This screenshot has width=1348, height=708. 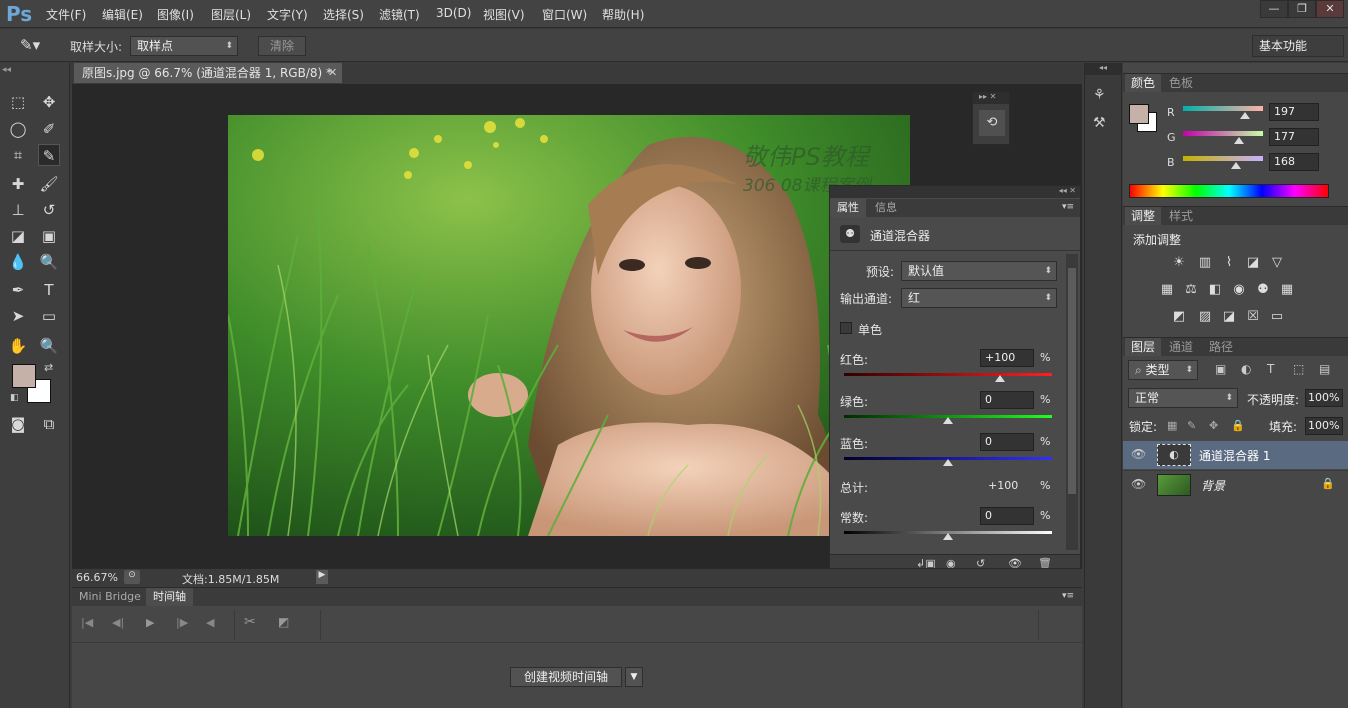 What do you see at coordinates (1238, 425) in the screenshot?
I see `lock-all-icon: 🔒` at bounding box center [1238, 425].